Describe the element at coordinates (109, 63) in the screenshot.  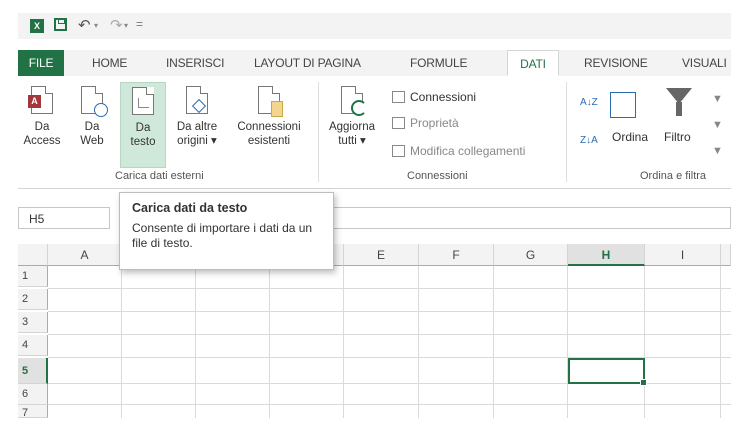
I see `tab-home: HOME` at that location.